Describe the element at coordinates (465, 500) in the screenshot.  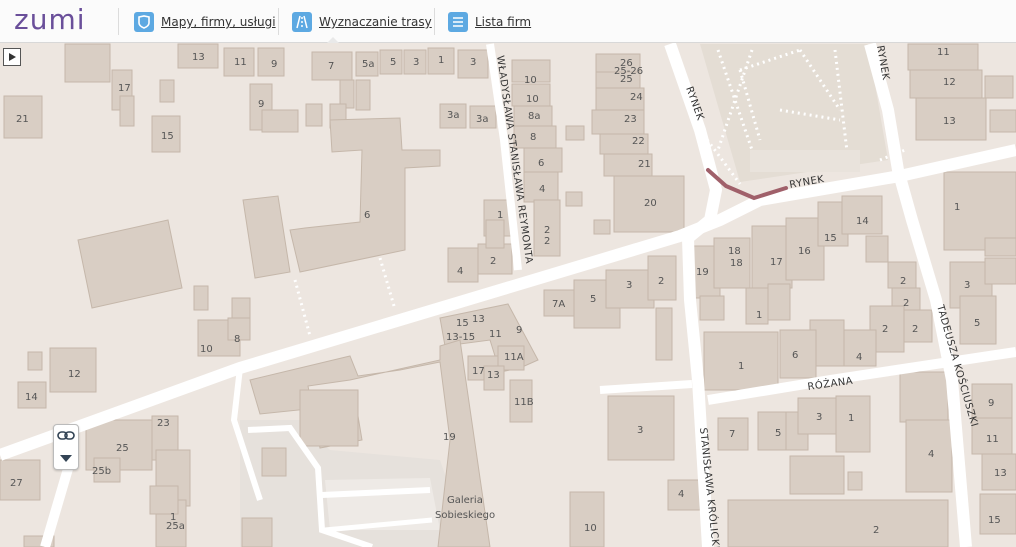
I see `poi-label: Galeria` at that location.